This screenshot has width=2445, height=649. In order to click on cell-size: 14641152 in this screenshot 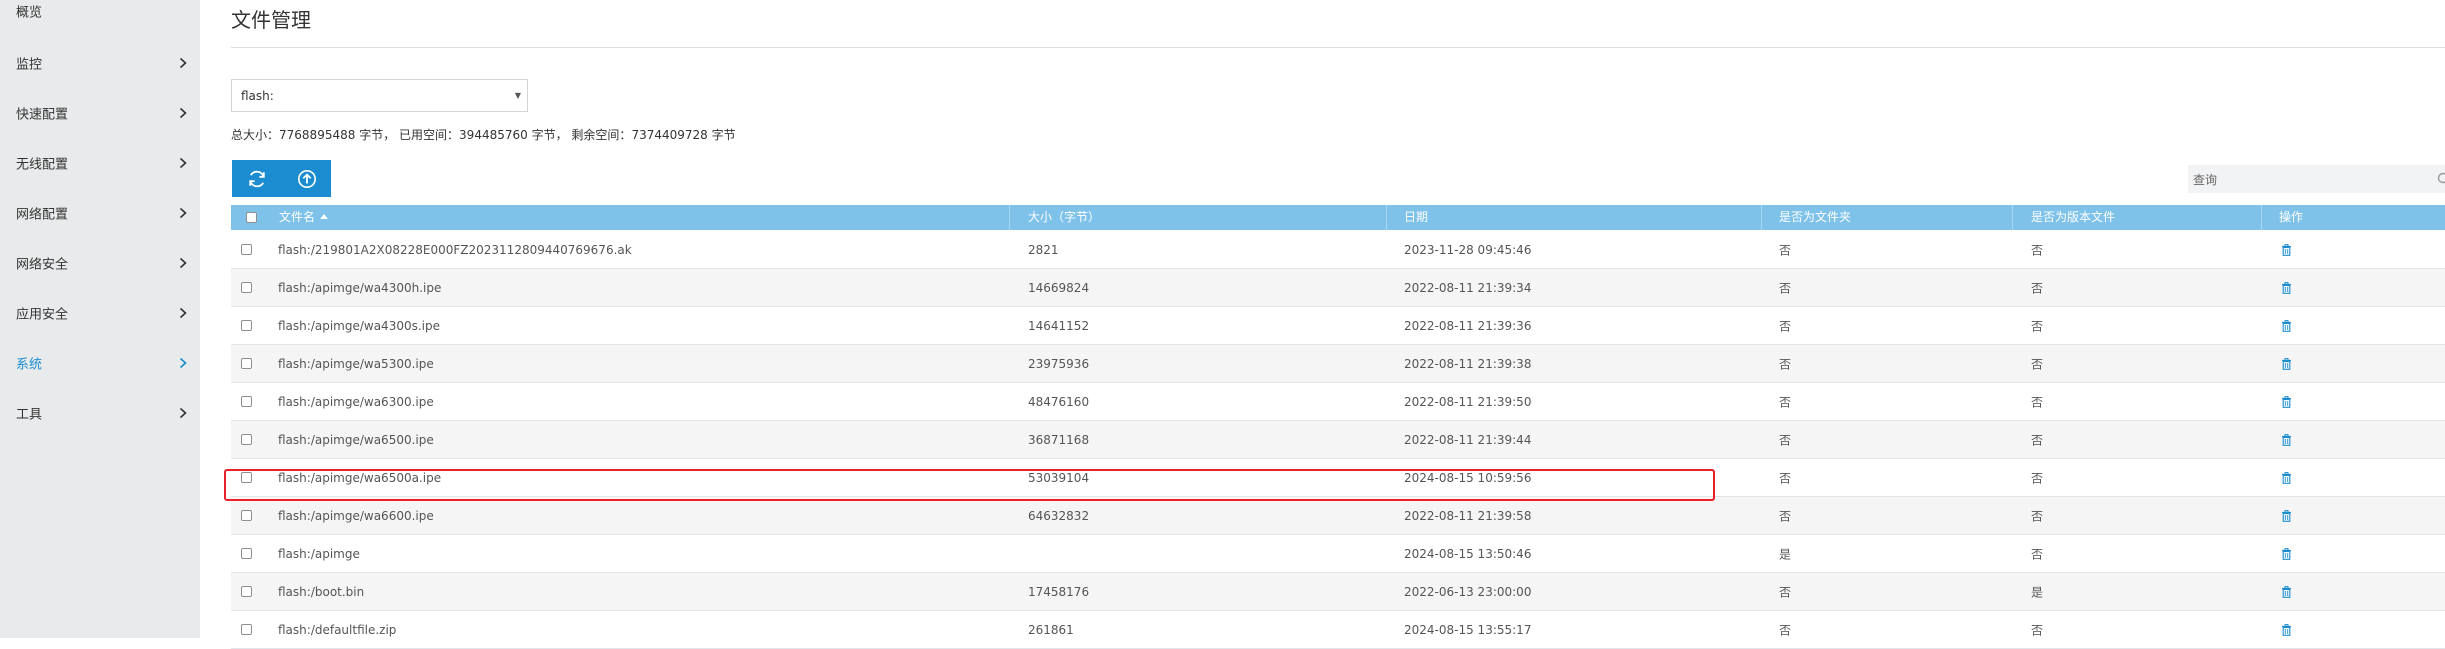, I will do `click(1058, 326)`.